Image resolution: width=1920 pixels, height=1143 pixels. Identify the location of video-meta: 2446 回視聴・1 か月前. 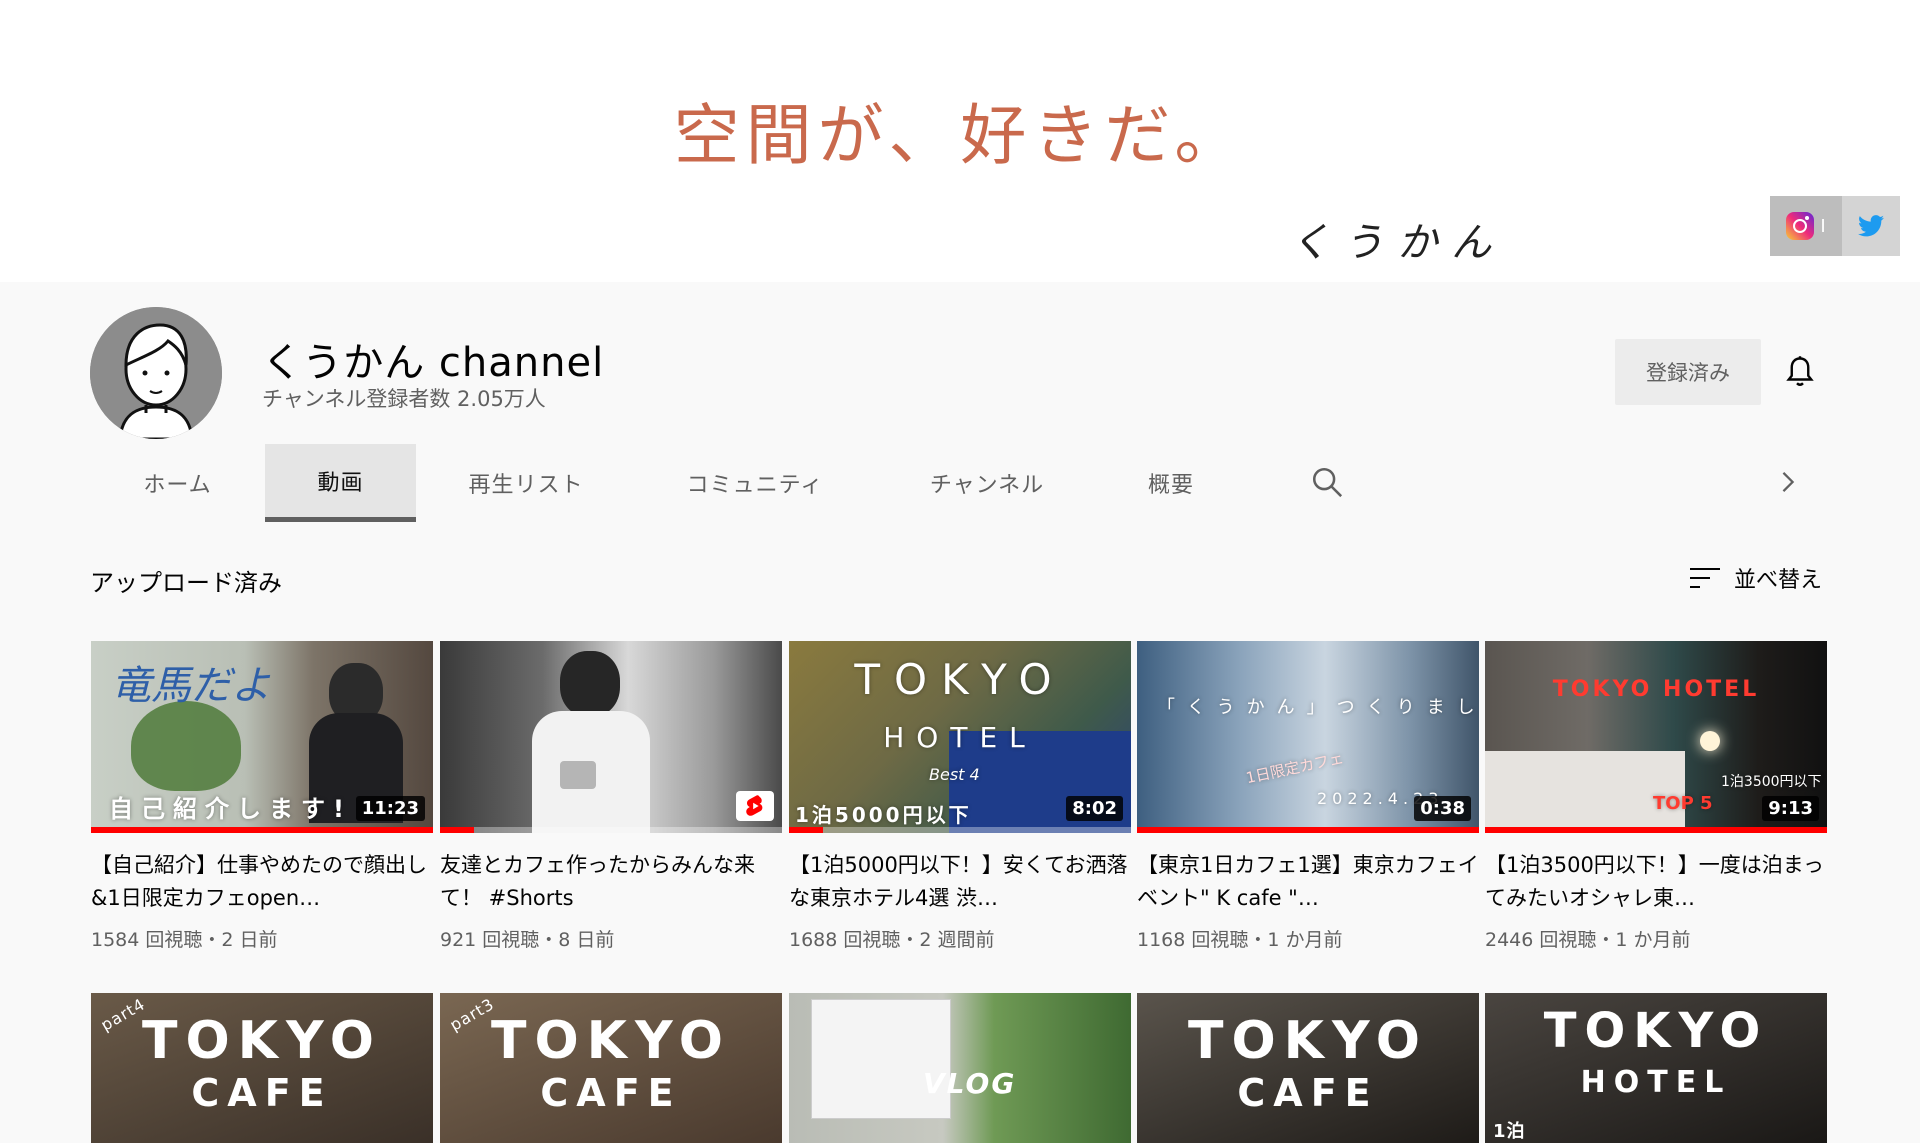
(1588, 940).